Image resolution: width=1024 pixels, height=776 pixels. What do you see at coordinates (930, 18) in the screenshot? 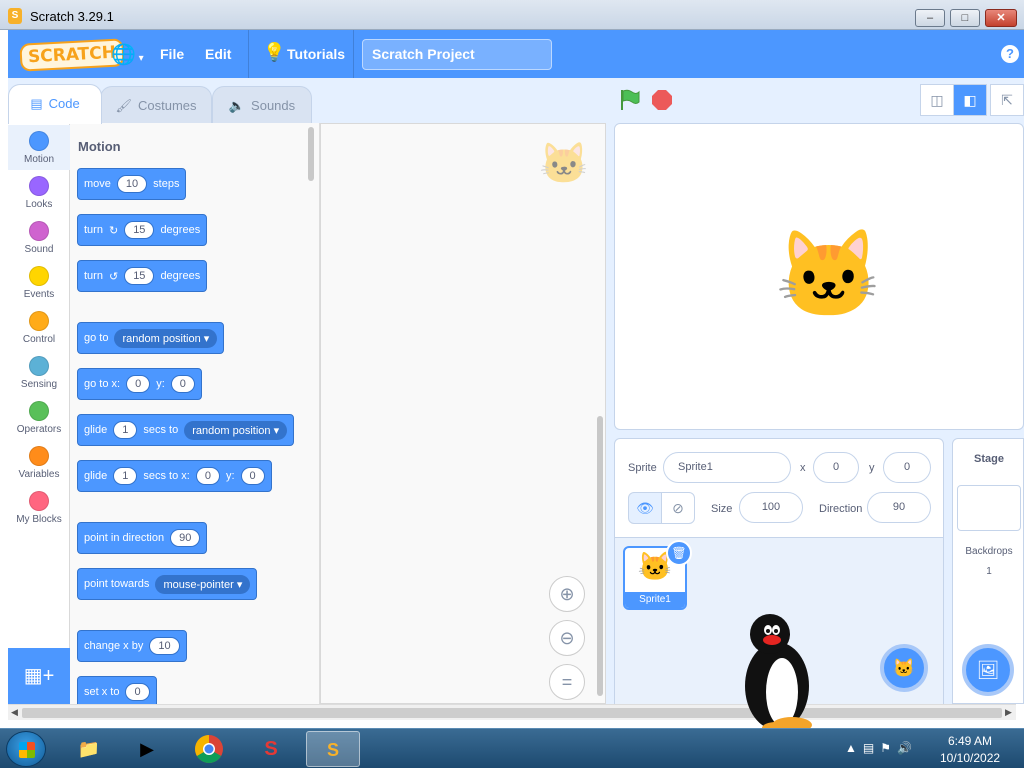
I see `minimize-button: –` at bounding box center [930, 18].